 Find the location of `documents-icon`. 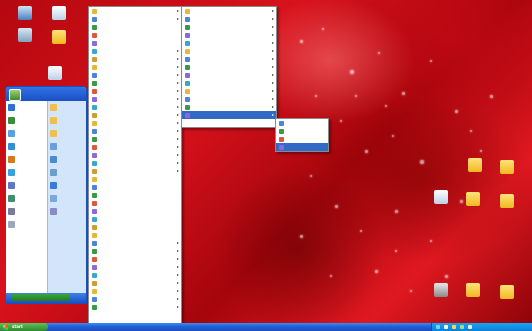

documents-icon is located at coordinates (53, 107).